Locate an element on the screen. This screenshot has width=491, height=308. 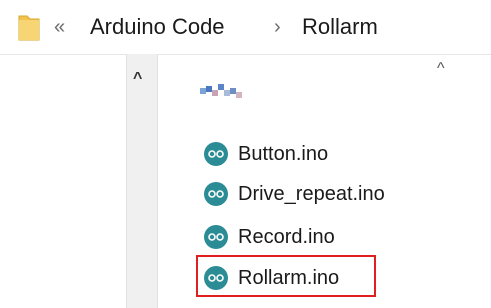
file-name: Button.ino is located at coordinates (283, 154).